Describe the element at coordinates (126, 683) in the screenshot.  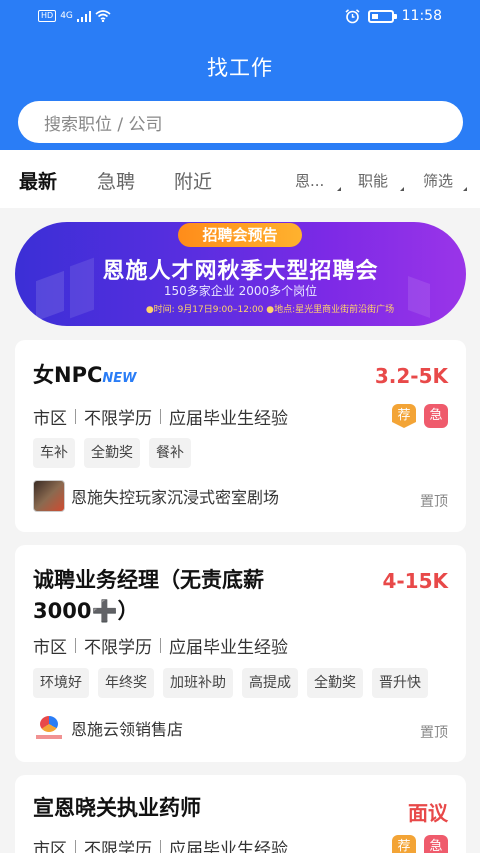
I see `job-tag: 年终奖` at that location.